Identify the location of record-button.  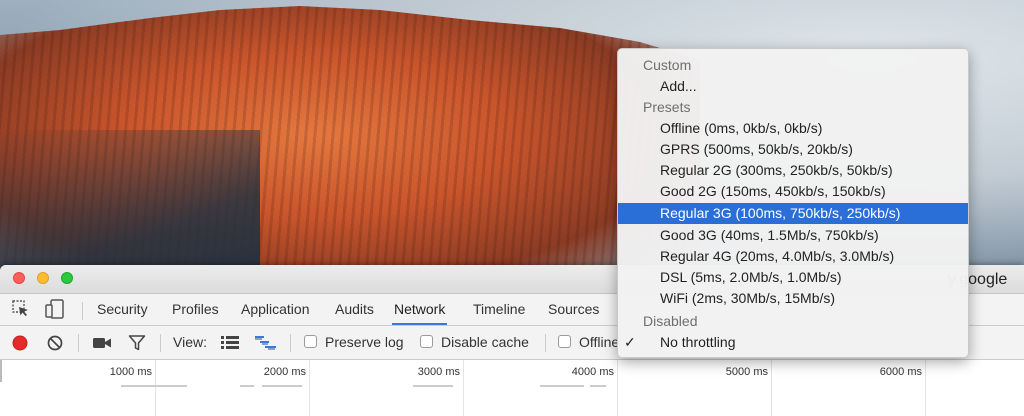
(20, 345).